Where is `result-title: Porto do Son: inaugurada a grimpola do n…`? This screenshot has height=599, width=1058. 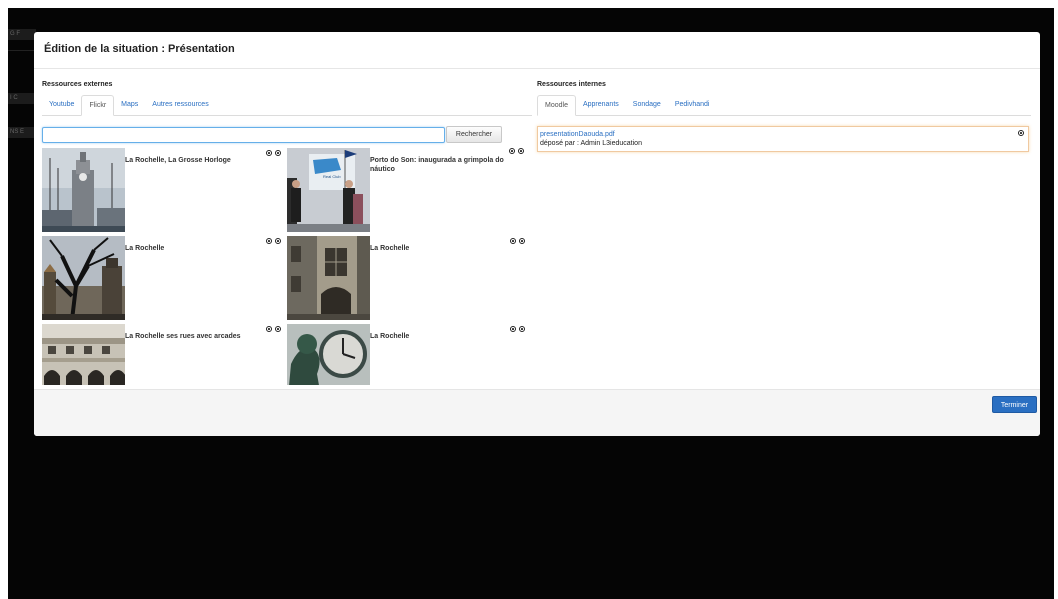
result-title: Porto do Son: inaugurada a grimpola do n… is located at coordinates (445, 165).